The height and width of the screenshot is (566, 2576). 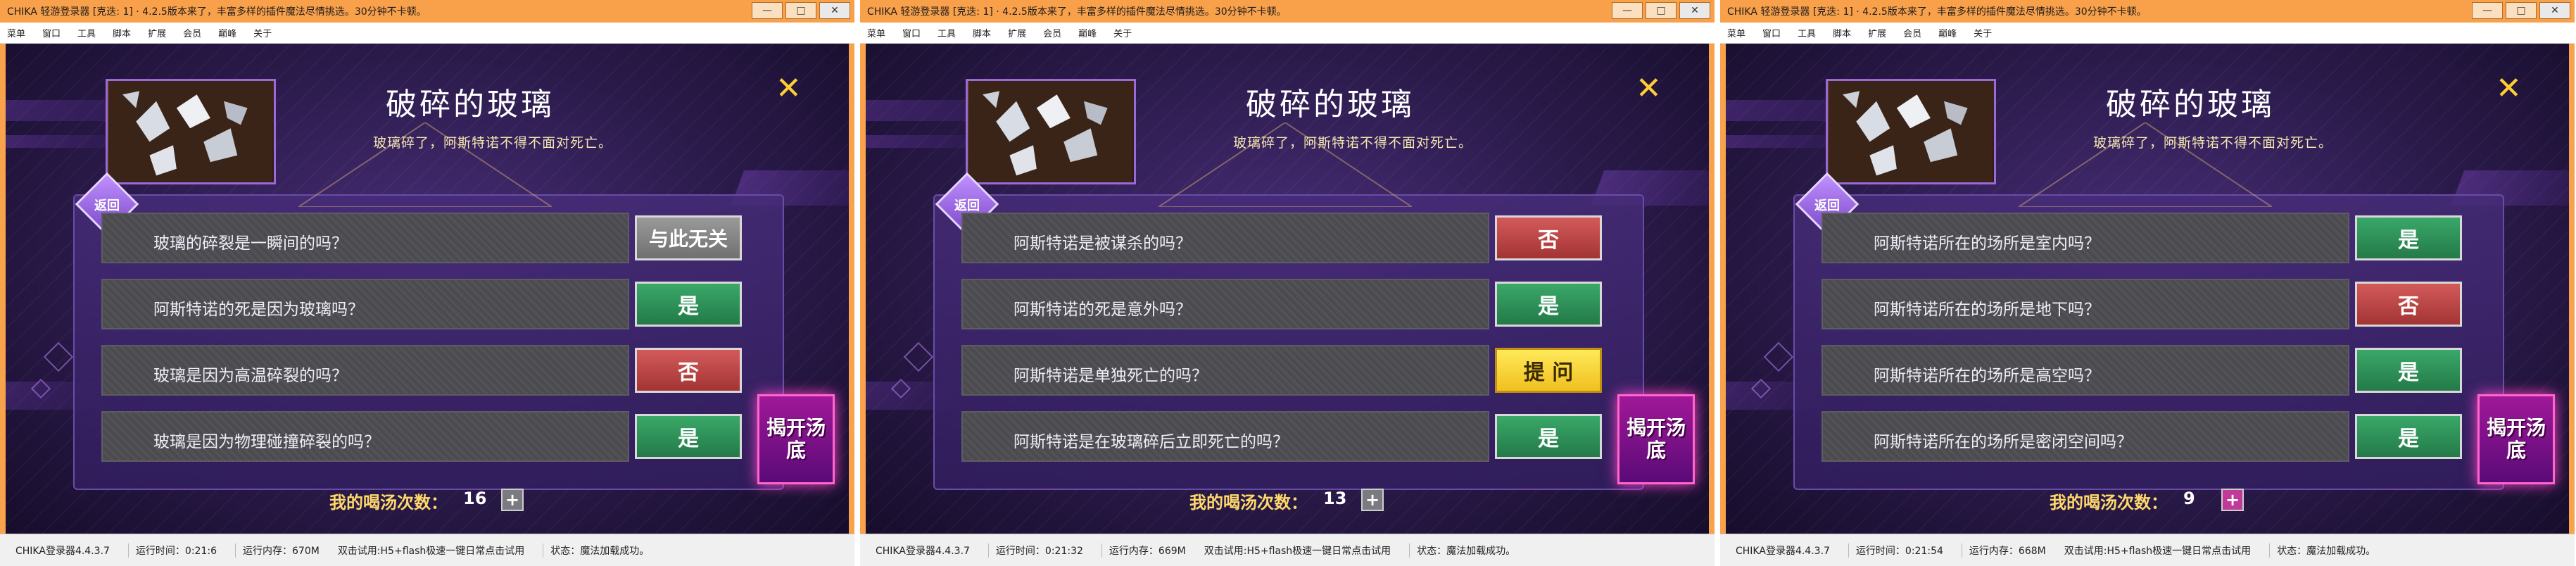 I want to click on puzzle-subtitle: 玻璃碎了，阿斯特诺不得不面对死亡。, so click(x=493, y=143).